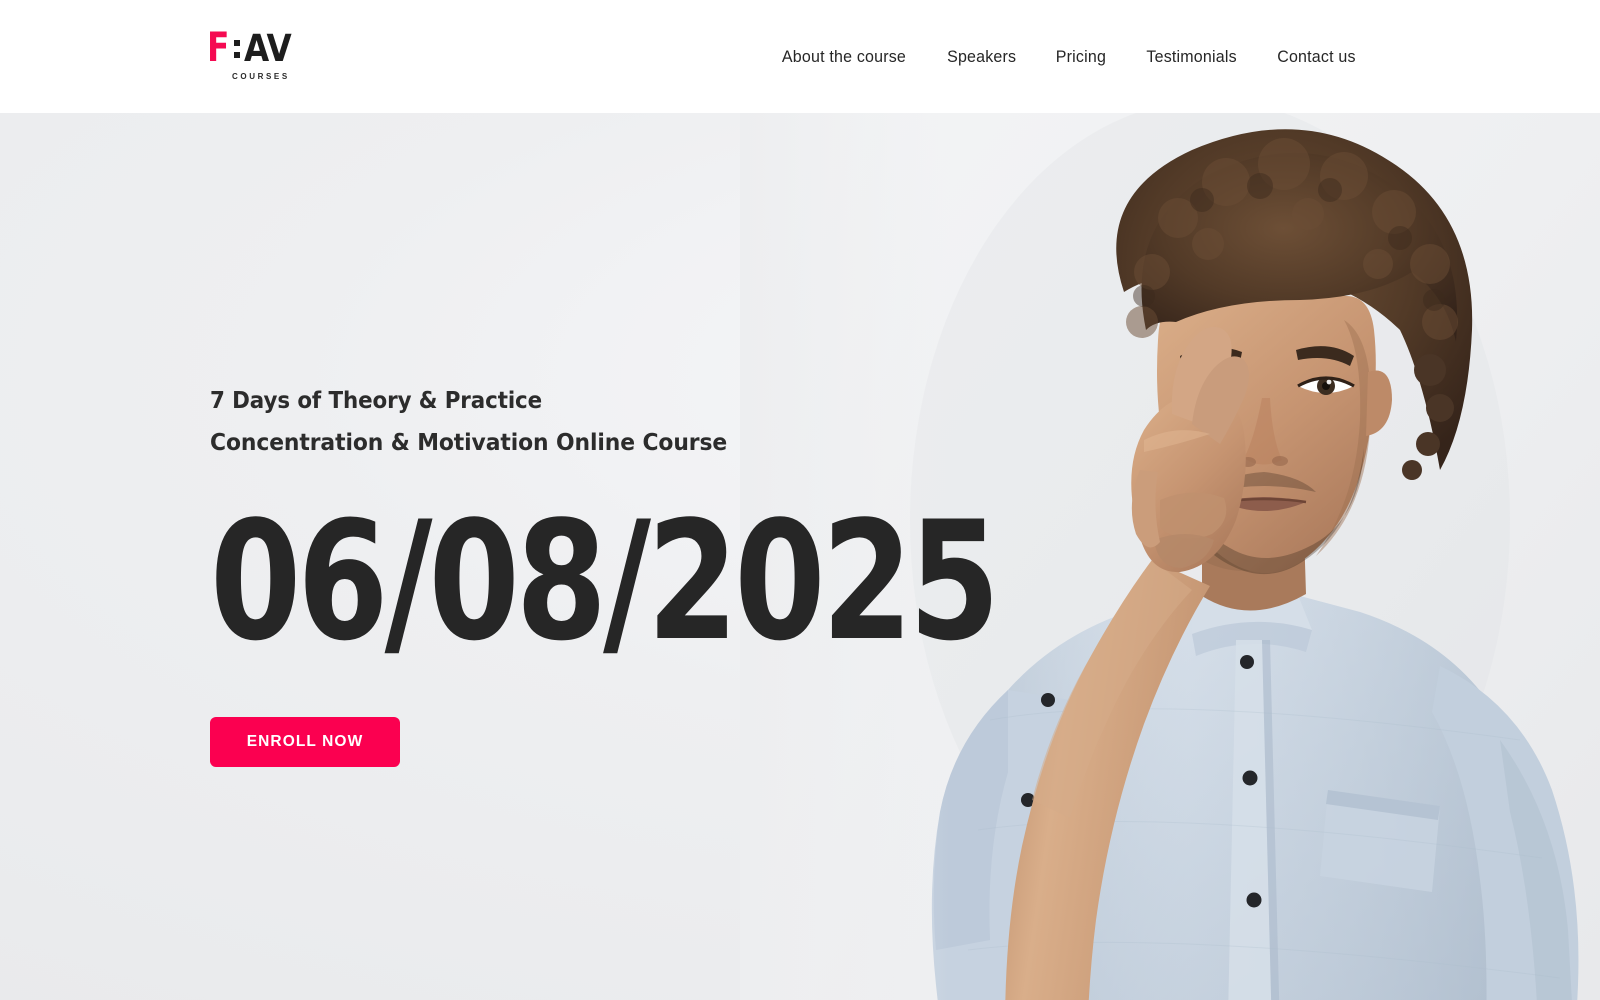 The image size is (1600, 1000). What do you see at coordinates (237, 42) in the screenshot?
I see `colon-dot-top` at bounding box center [237, 42].